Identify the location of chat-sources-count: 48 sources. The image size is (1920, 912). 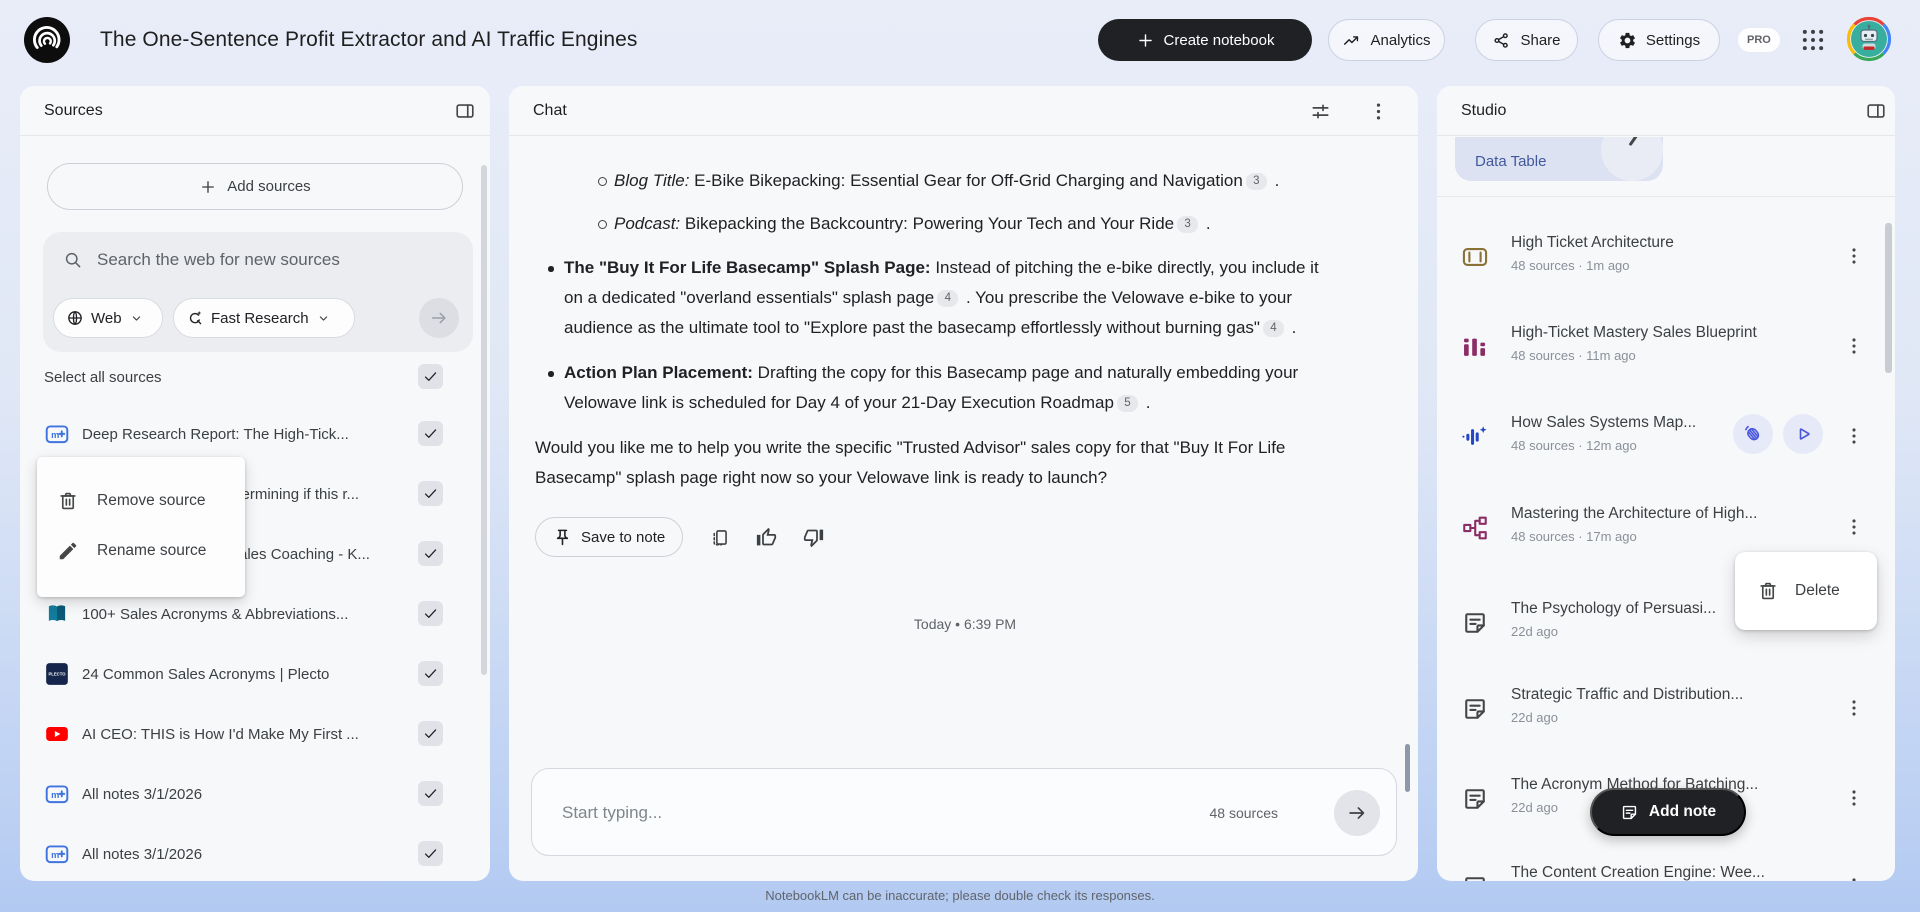
(1243, 813).